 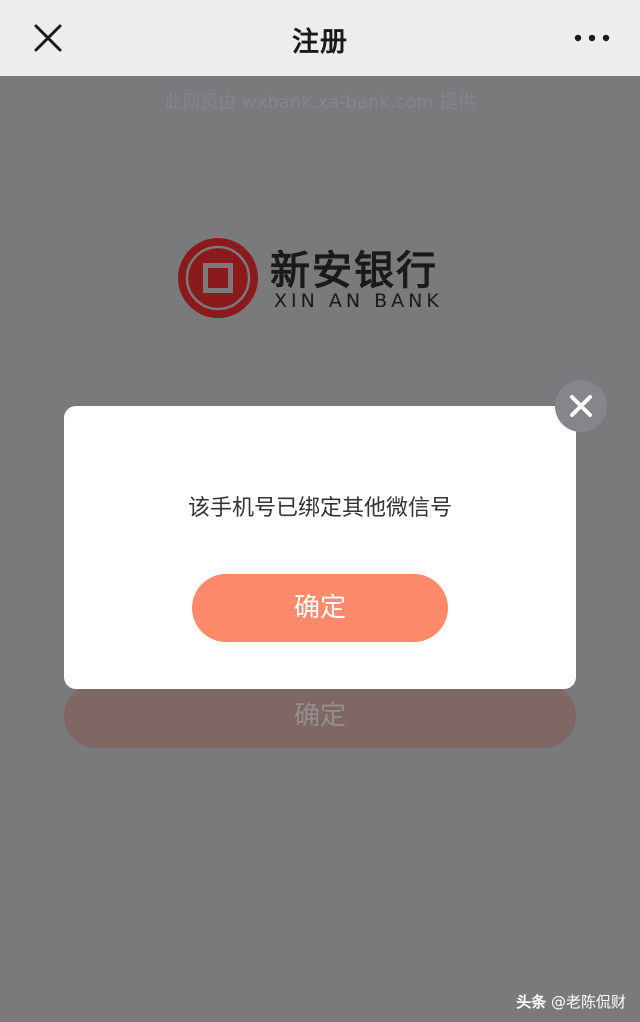 What do you see at coordinates (320, 716) in the screenshot?
I see `confirm-button-background: 确定` at bounding box center [320, 716].